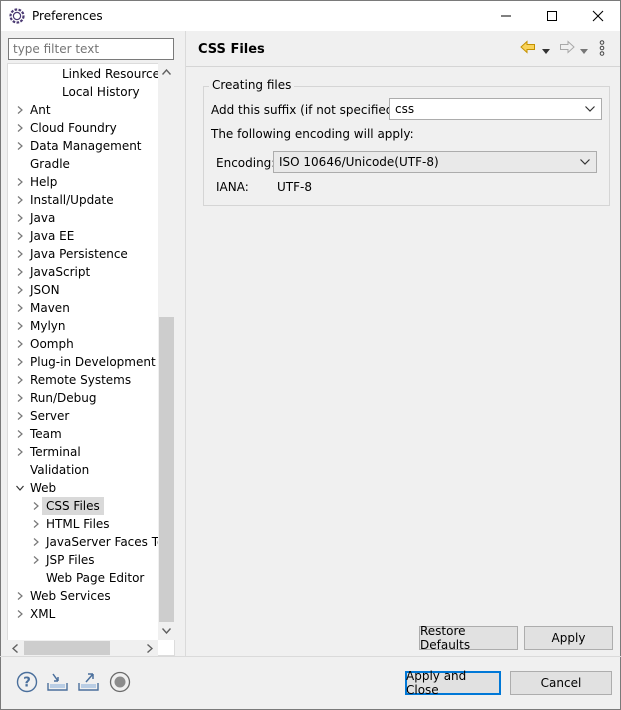 The width and height of the screenshot is (621, 710). Describe the element at coordinates (78, 524) in the screenshot. I see `tree-item-label: HTML Files` at that location.